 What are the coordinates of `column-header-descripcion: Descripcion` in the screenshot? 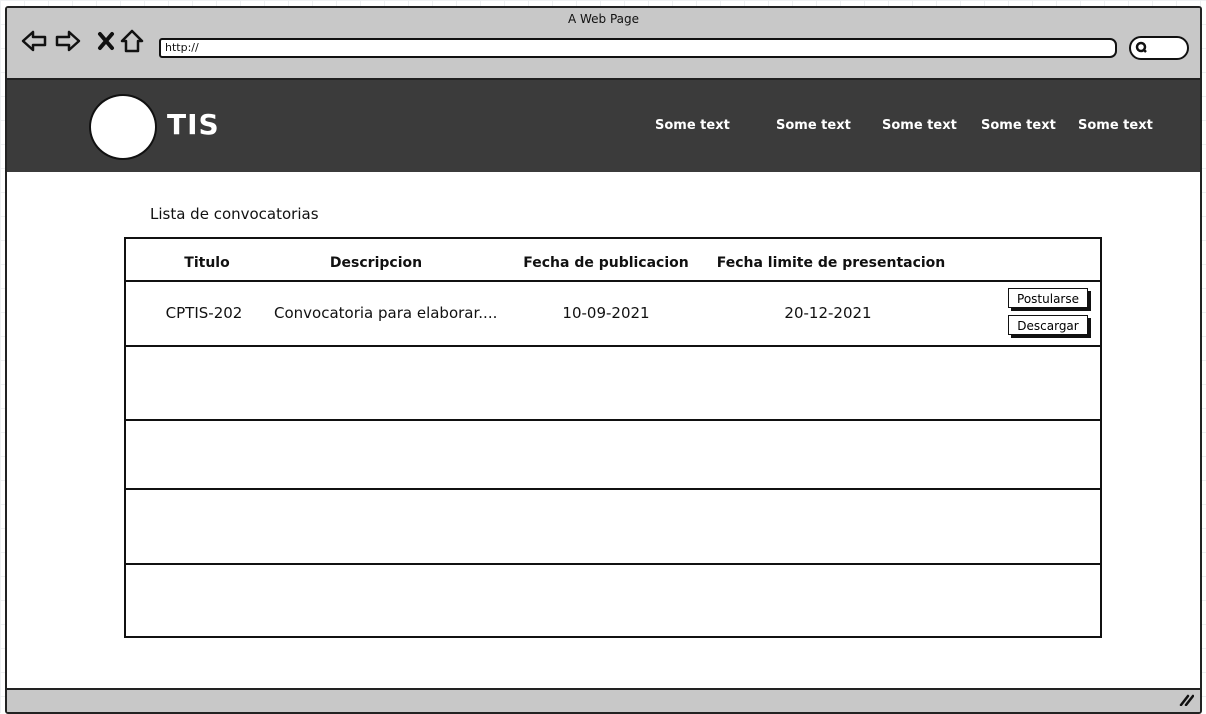 It's located at (376, 263).